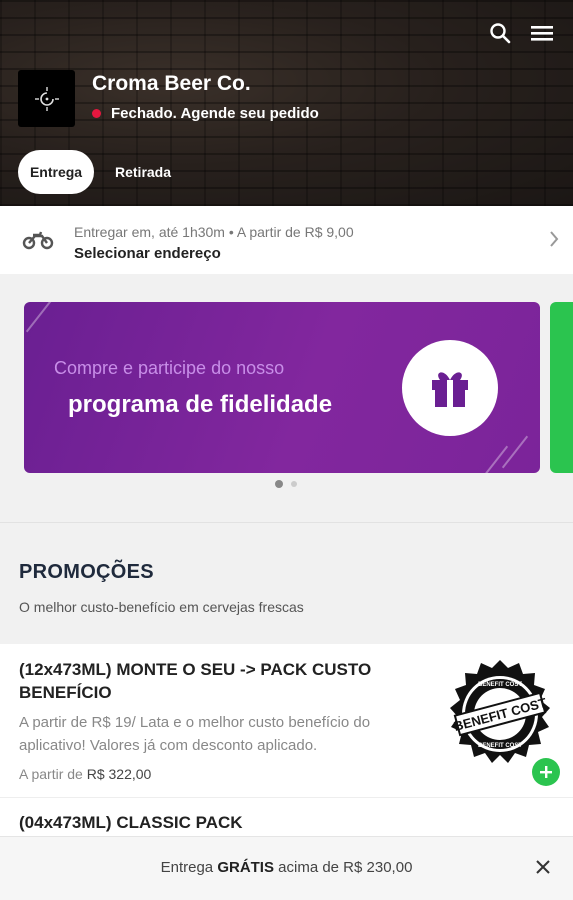 This screenshot has height=900, width=573. What do you see at coordinates (131, 822) in the screenshot?
I see `product-title: (04x473ML) CLASSIC PACK` at bounding box center [131, 822].